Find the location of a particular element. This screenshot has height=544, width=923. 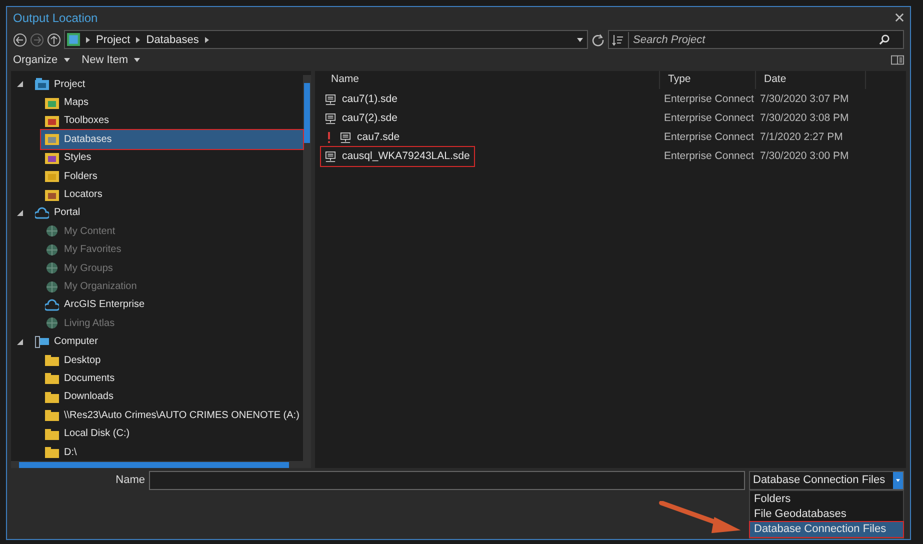

dropdown-option: File Geodatabases is located at coordinates (826, 514).